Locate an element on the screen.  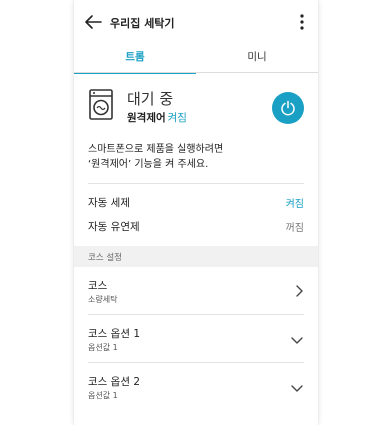
remote-control-state: 켜짐 is located at coordinates (177, 118).